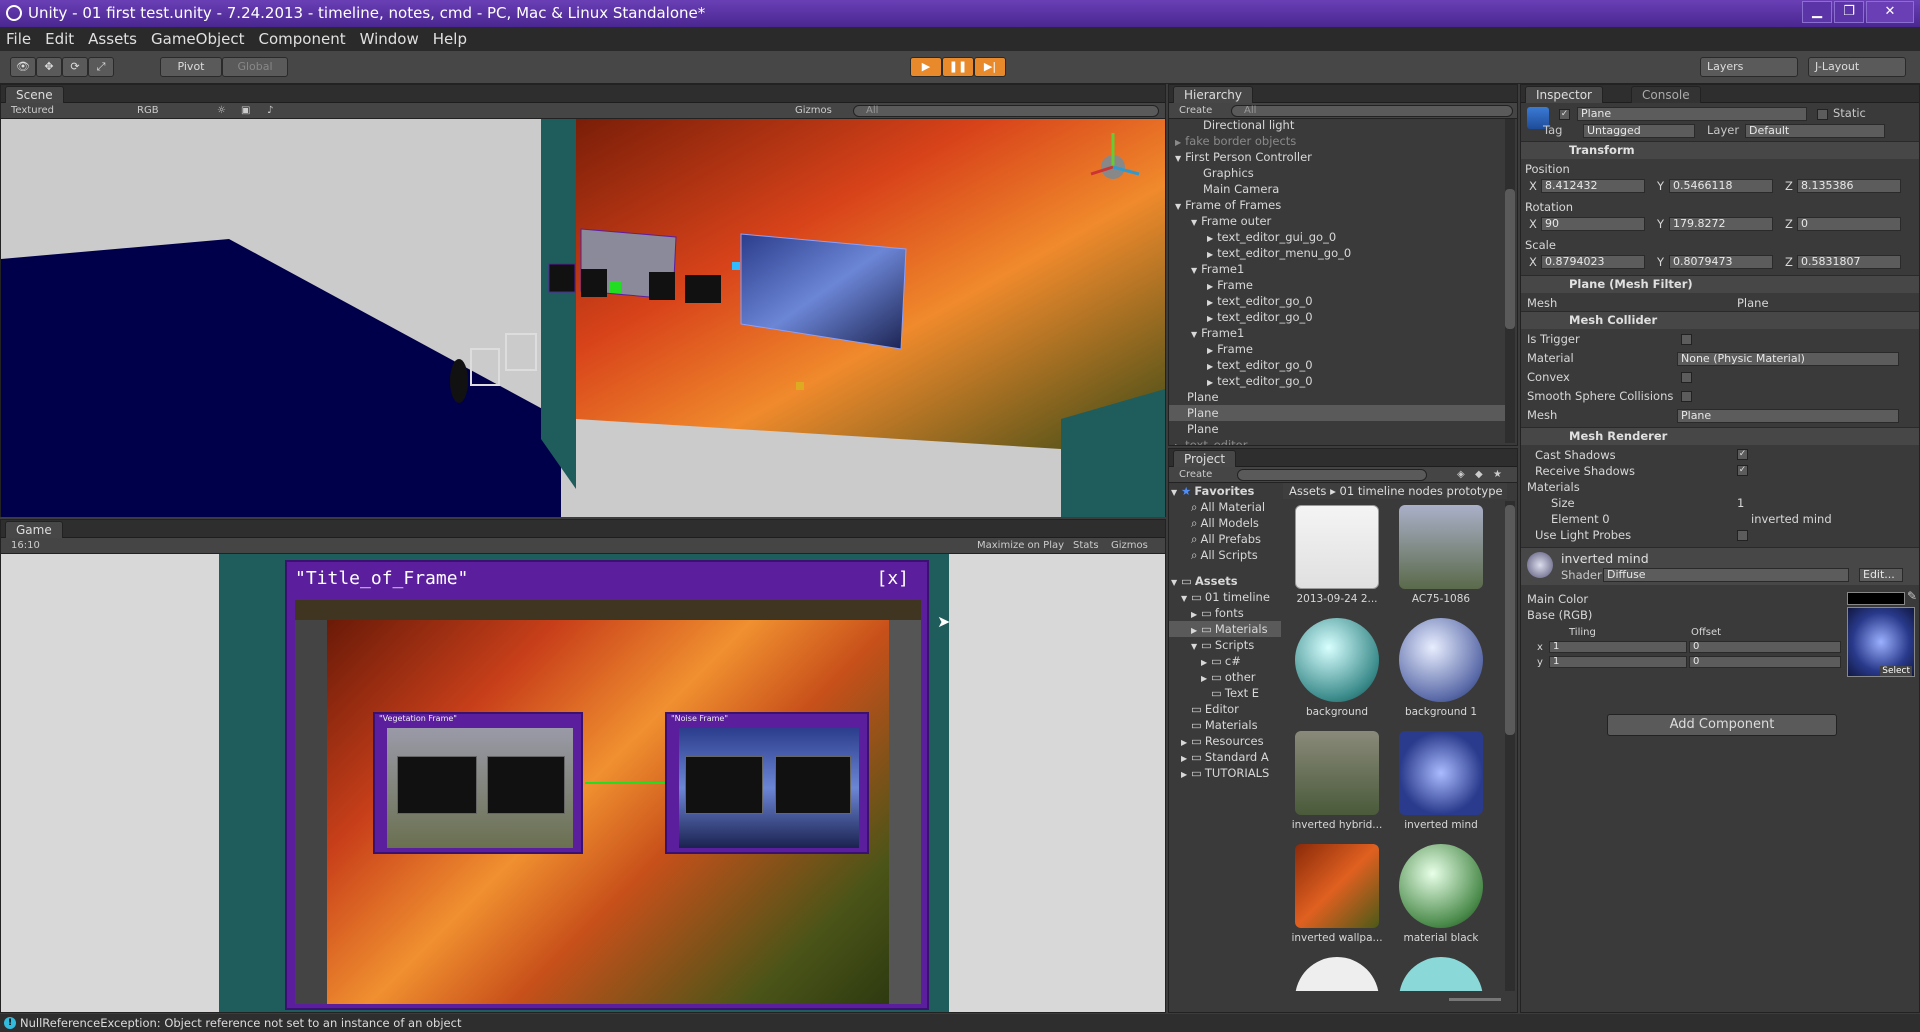 Image resolution: width=1920 pixels, height=1032 pixels. I want to click on hierarchy-item: ▼ Frame of Frames, so click(1337, 205).